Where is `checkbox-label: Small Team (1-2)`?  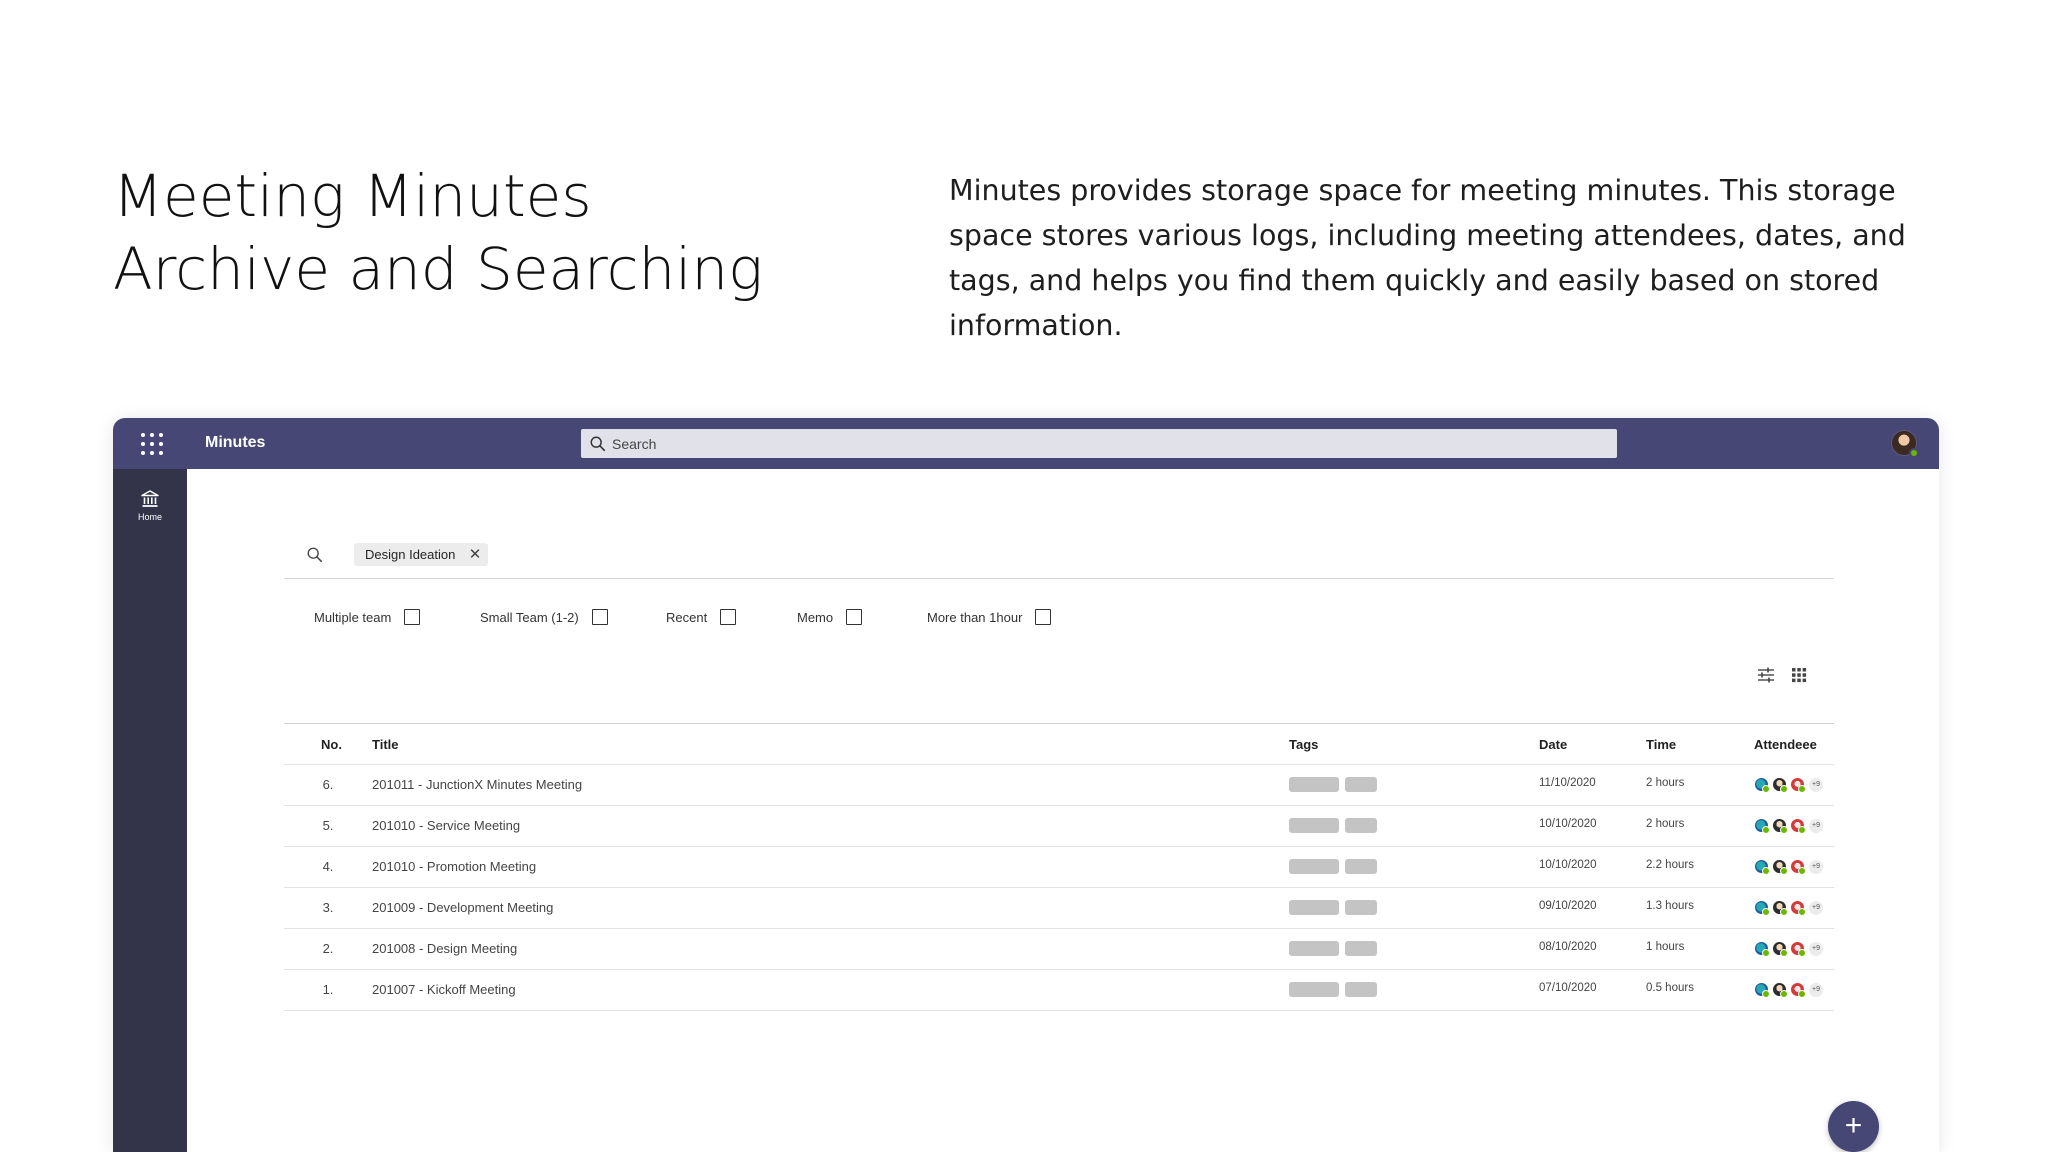 checkbox-label: Small Team (1-2) is located at coordinates (529, 617).